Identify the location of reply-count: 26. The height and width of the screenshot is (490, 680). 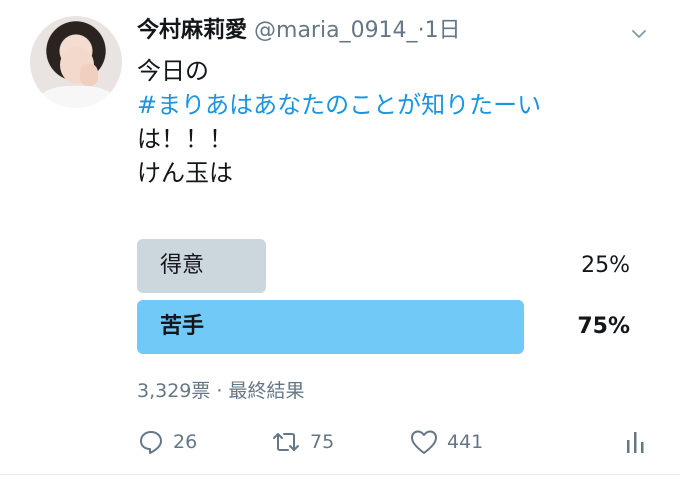
(185, 442).